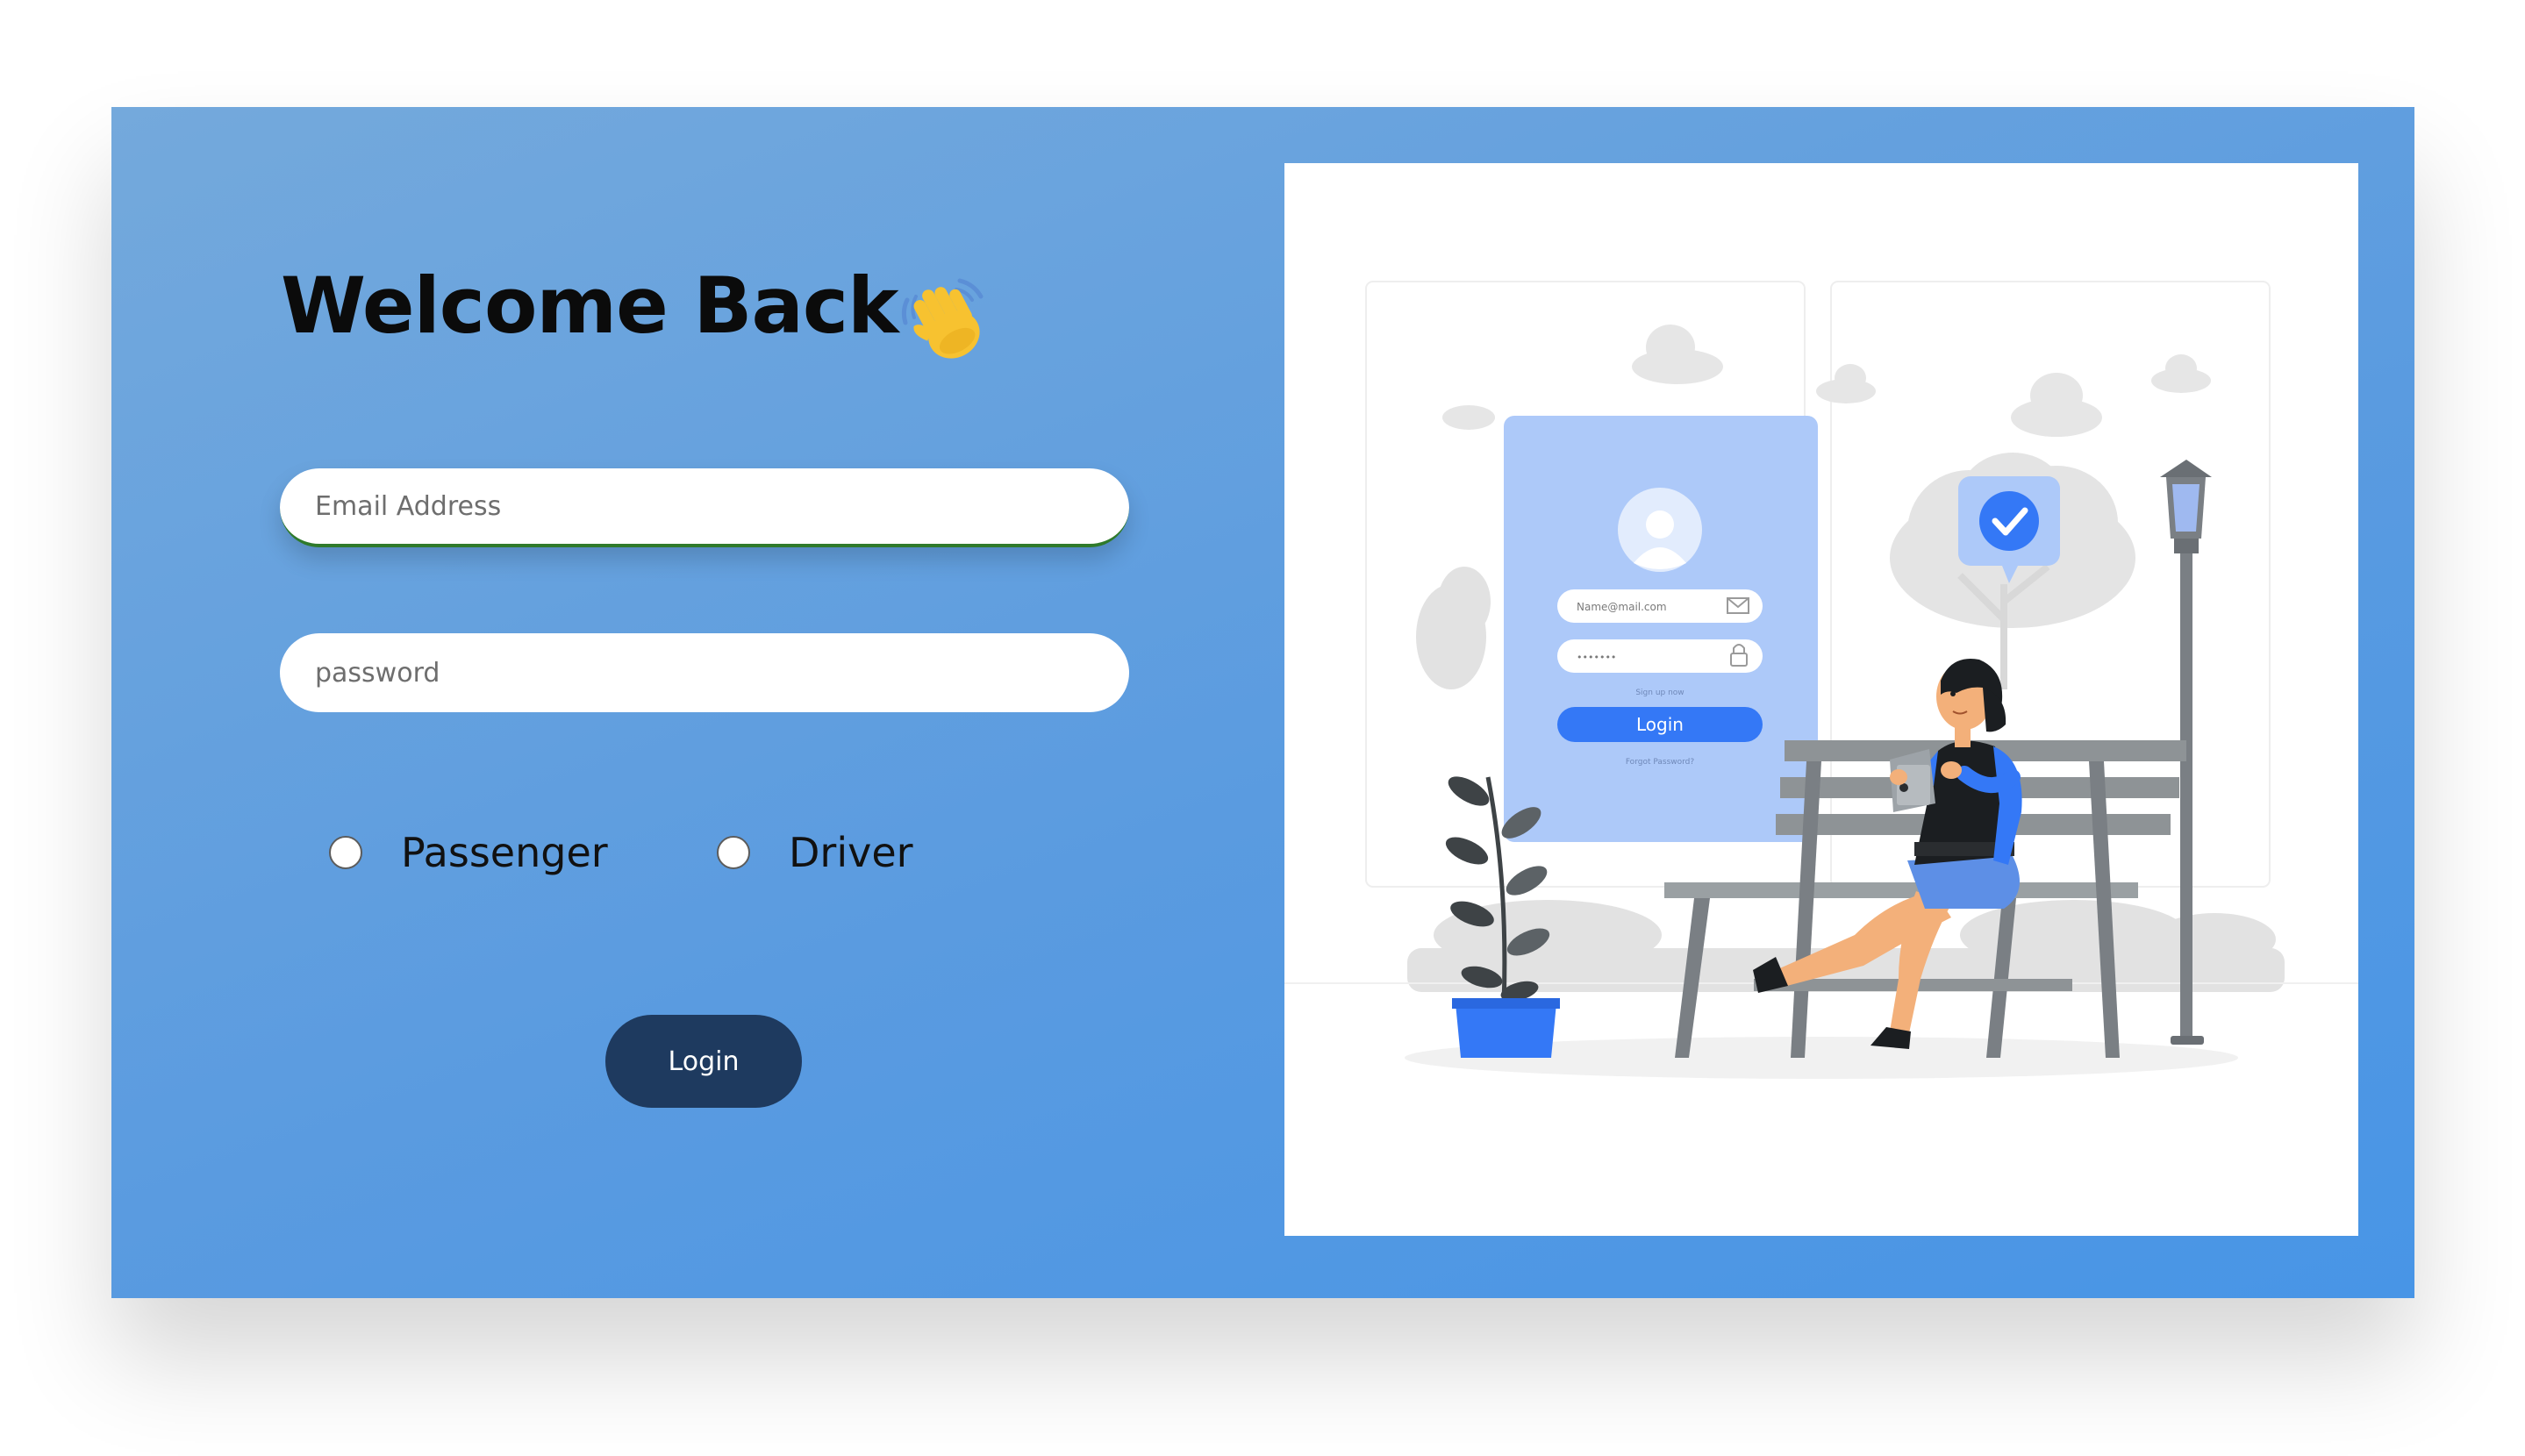  I want to click on password-input, so click(704, 672).